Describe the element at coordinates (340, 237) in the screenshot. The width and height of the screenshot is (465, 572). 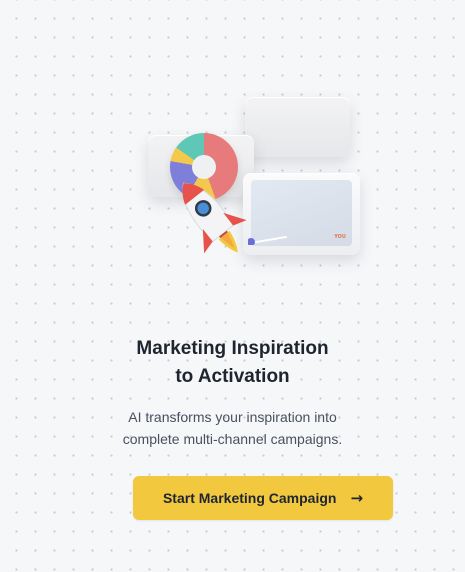
I see `screen-badge: YOU` at that location.